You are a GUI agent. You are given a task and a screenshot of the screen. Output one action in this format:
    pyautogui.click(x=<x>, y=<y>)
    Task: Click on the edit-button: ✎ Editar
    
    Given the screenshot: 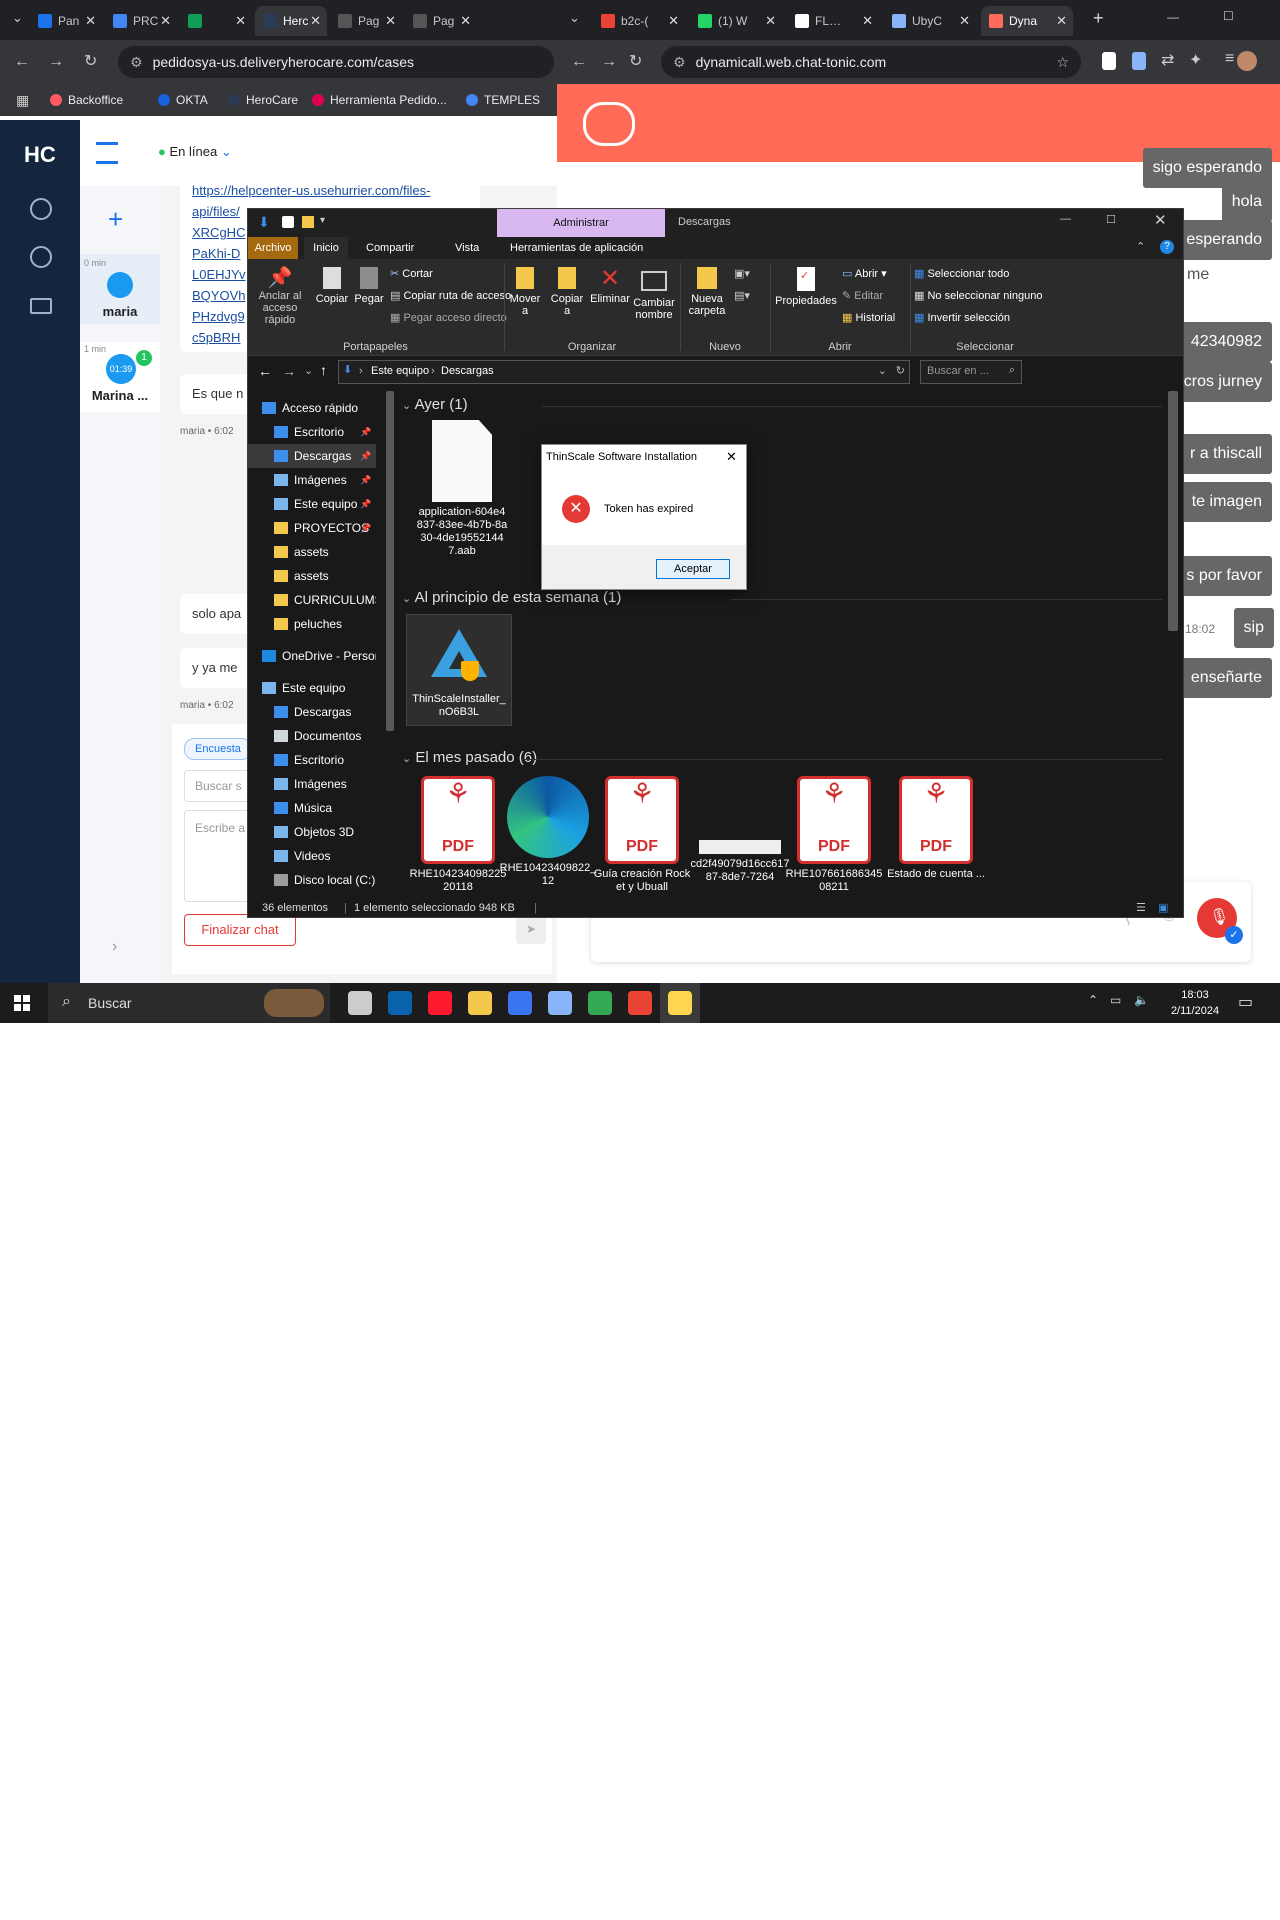 What is the action you would take?
    pyautogui.click(x=862, y=295)
    